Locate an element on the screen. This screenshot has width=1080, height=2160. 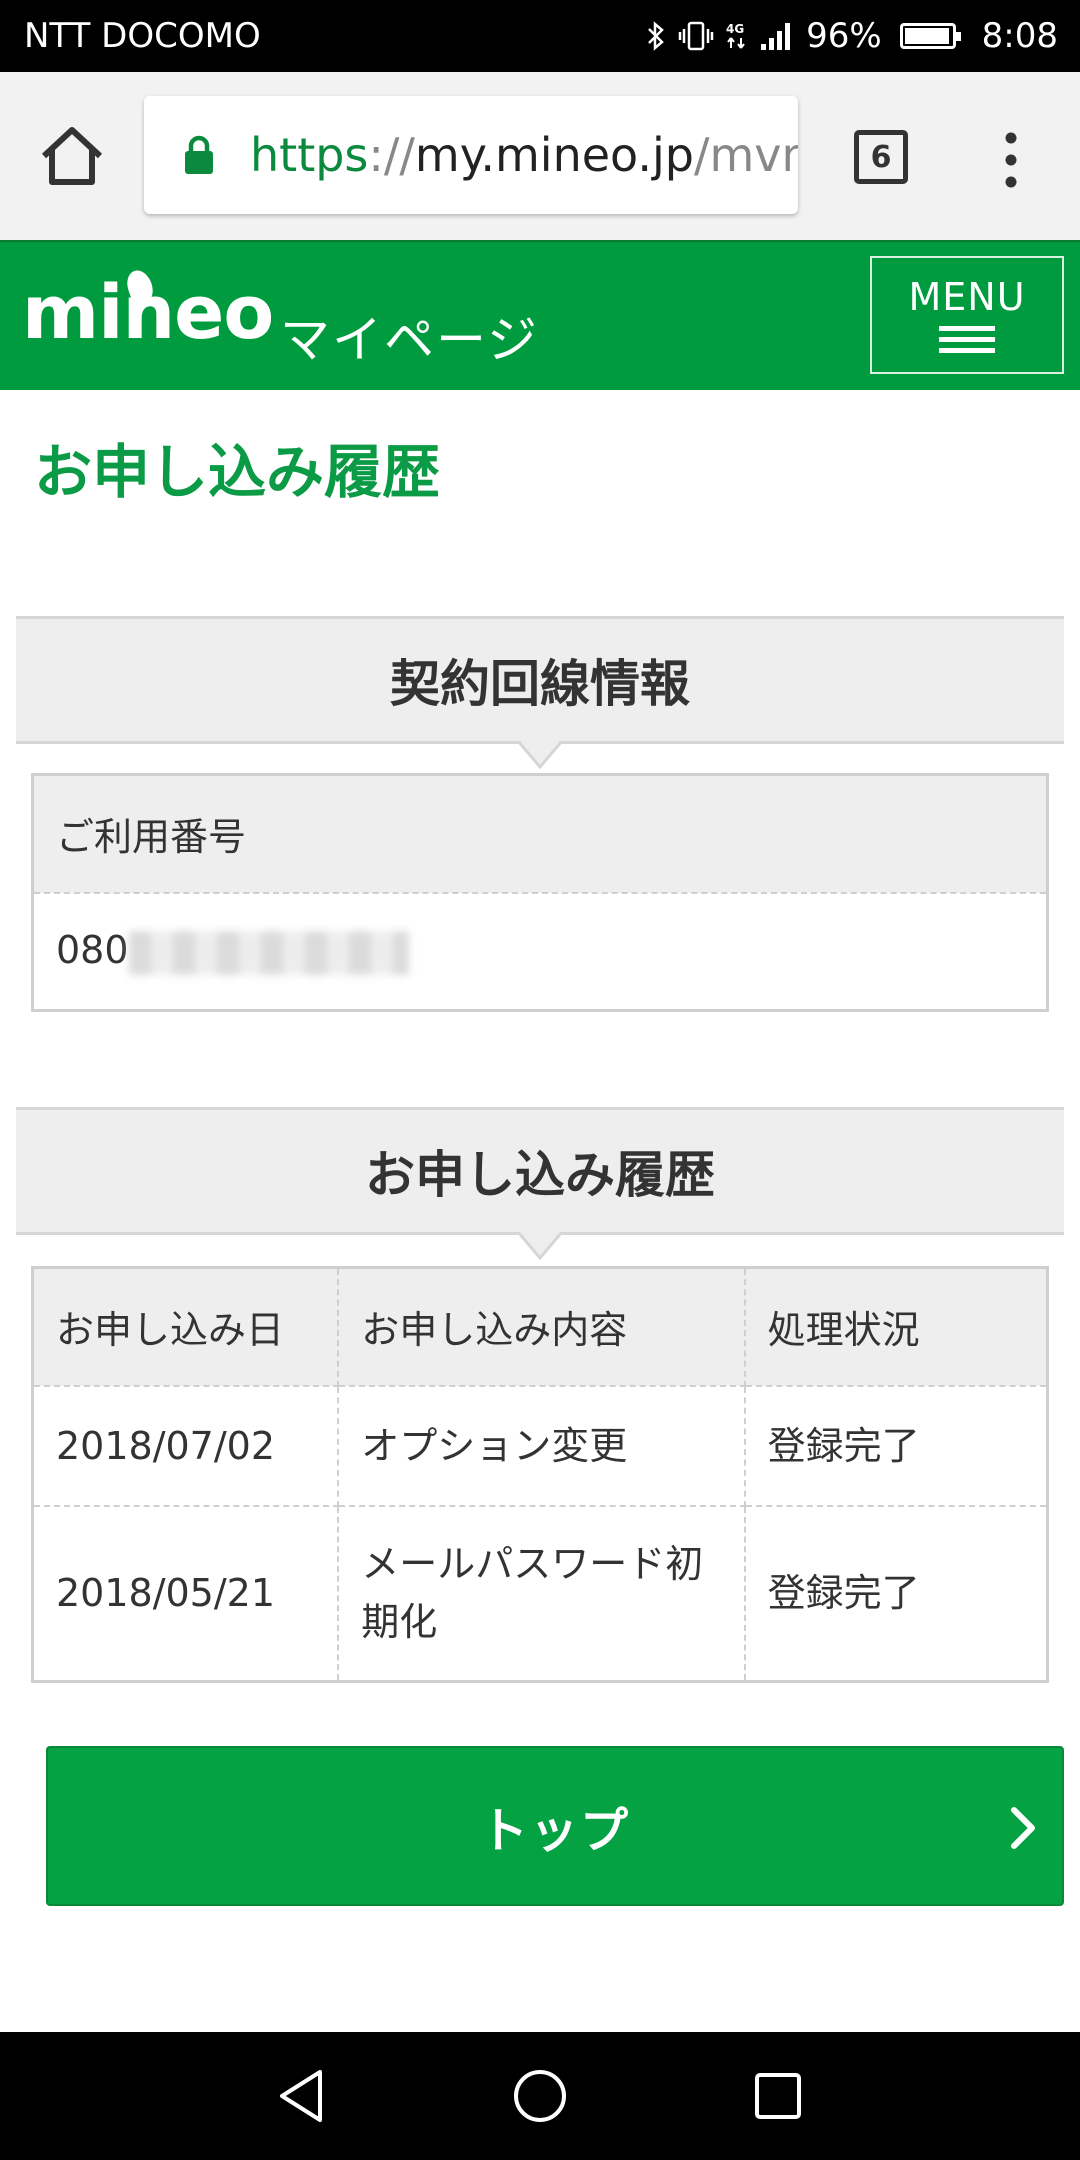
site-header: mineo マイページ MENU is located at coordinates (540, 315).